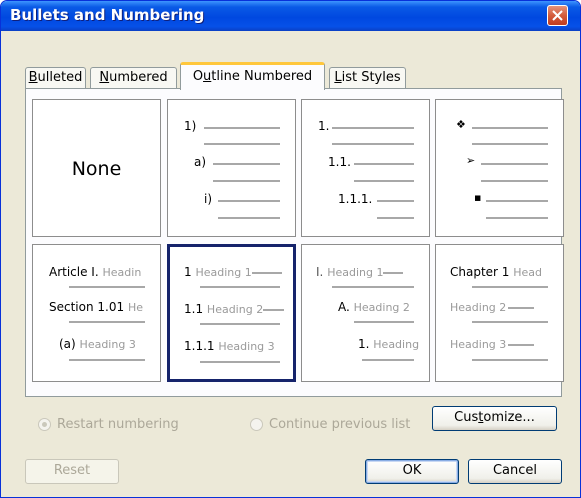 Image resolution: width=581 pixels, height=498 pixels. I want to click on gallery-cell-bullets: ❖ ➢ ▪, so click(499, 168).